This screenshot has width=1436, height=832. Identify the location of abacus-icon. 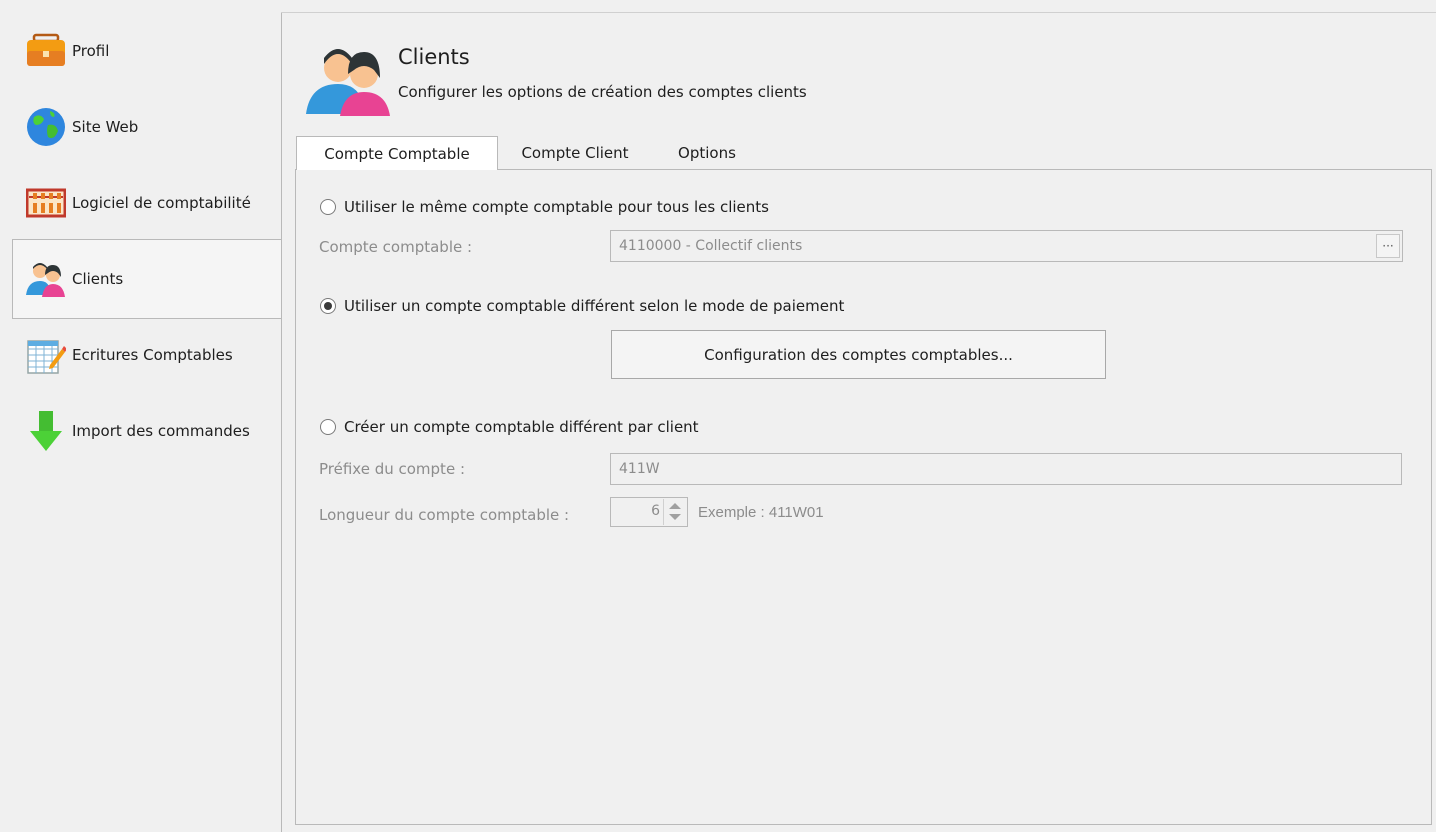
(46, 203).